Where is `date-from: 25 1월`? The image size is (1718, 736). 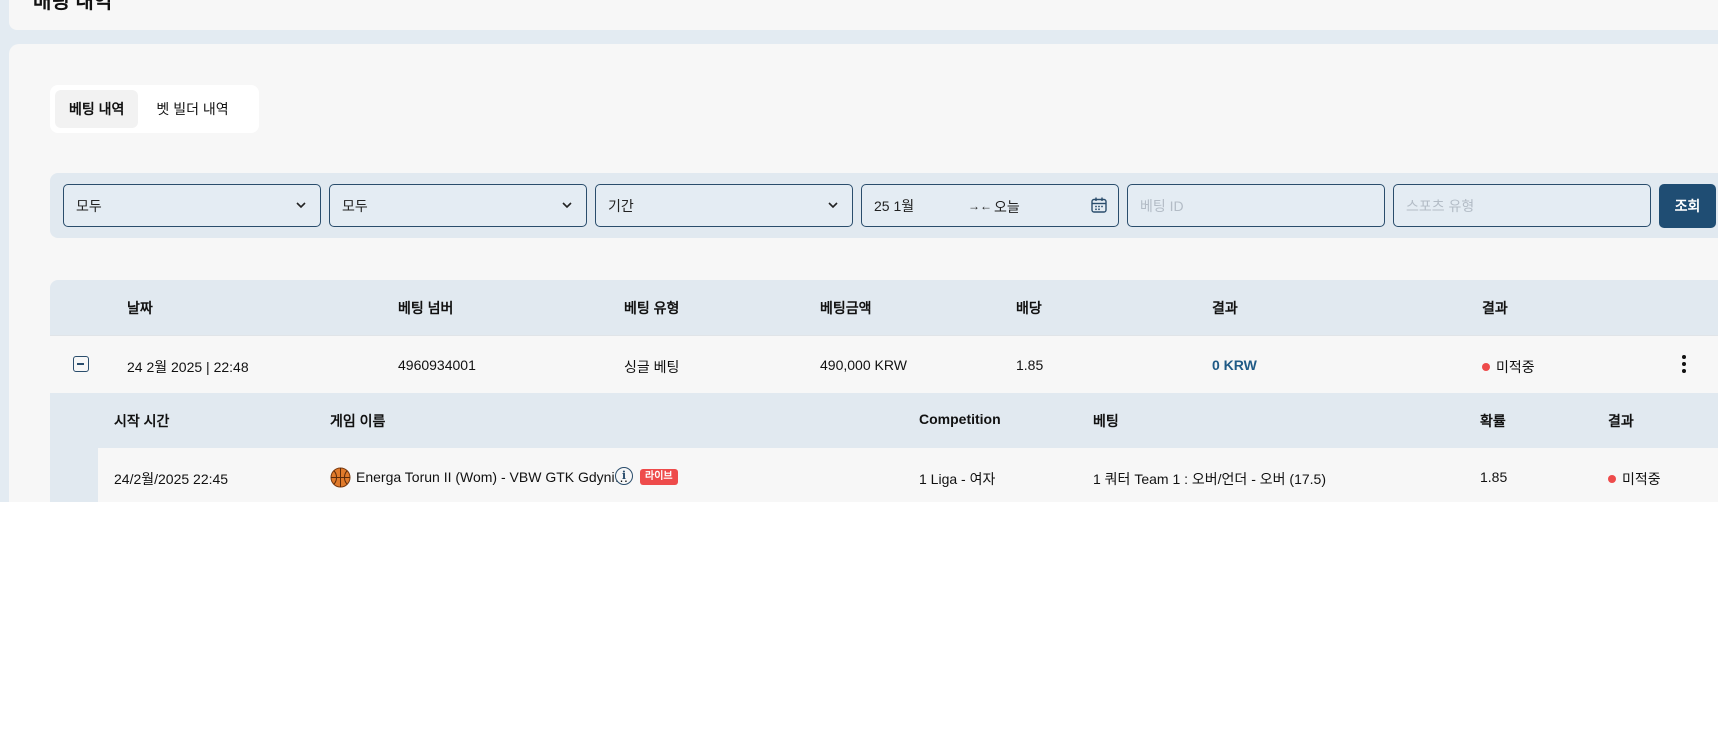 date-from: 25 1월 is located at coordinates (894, 205).